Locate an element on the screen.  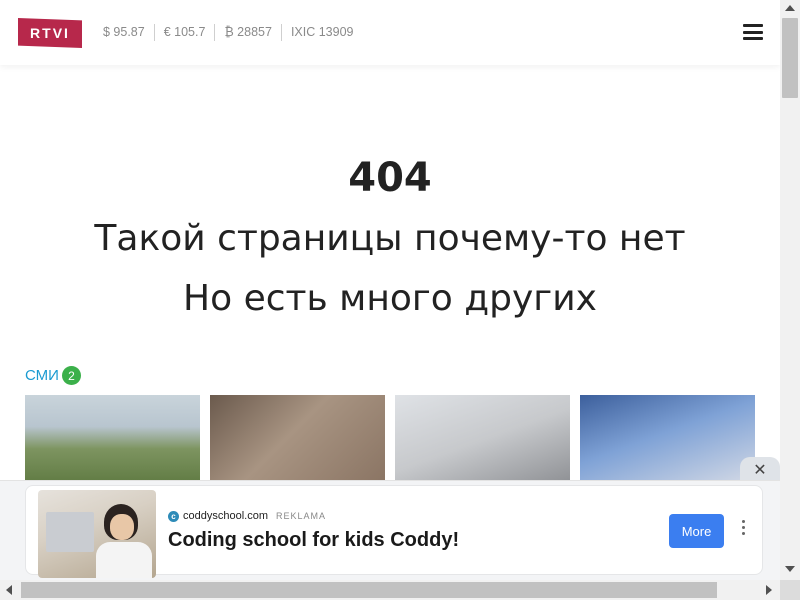
ticker-eur: € 105.7 is located at coordinates (184, 32).